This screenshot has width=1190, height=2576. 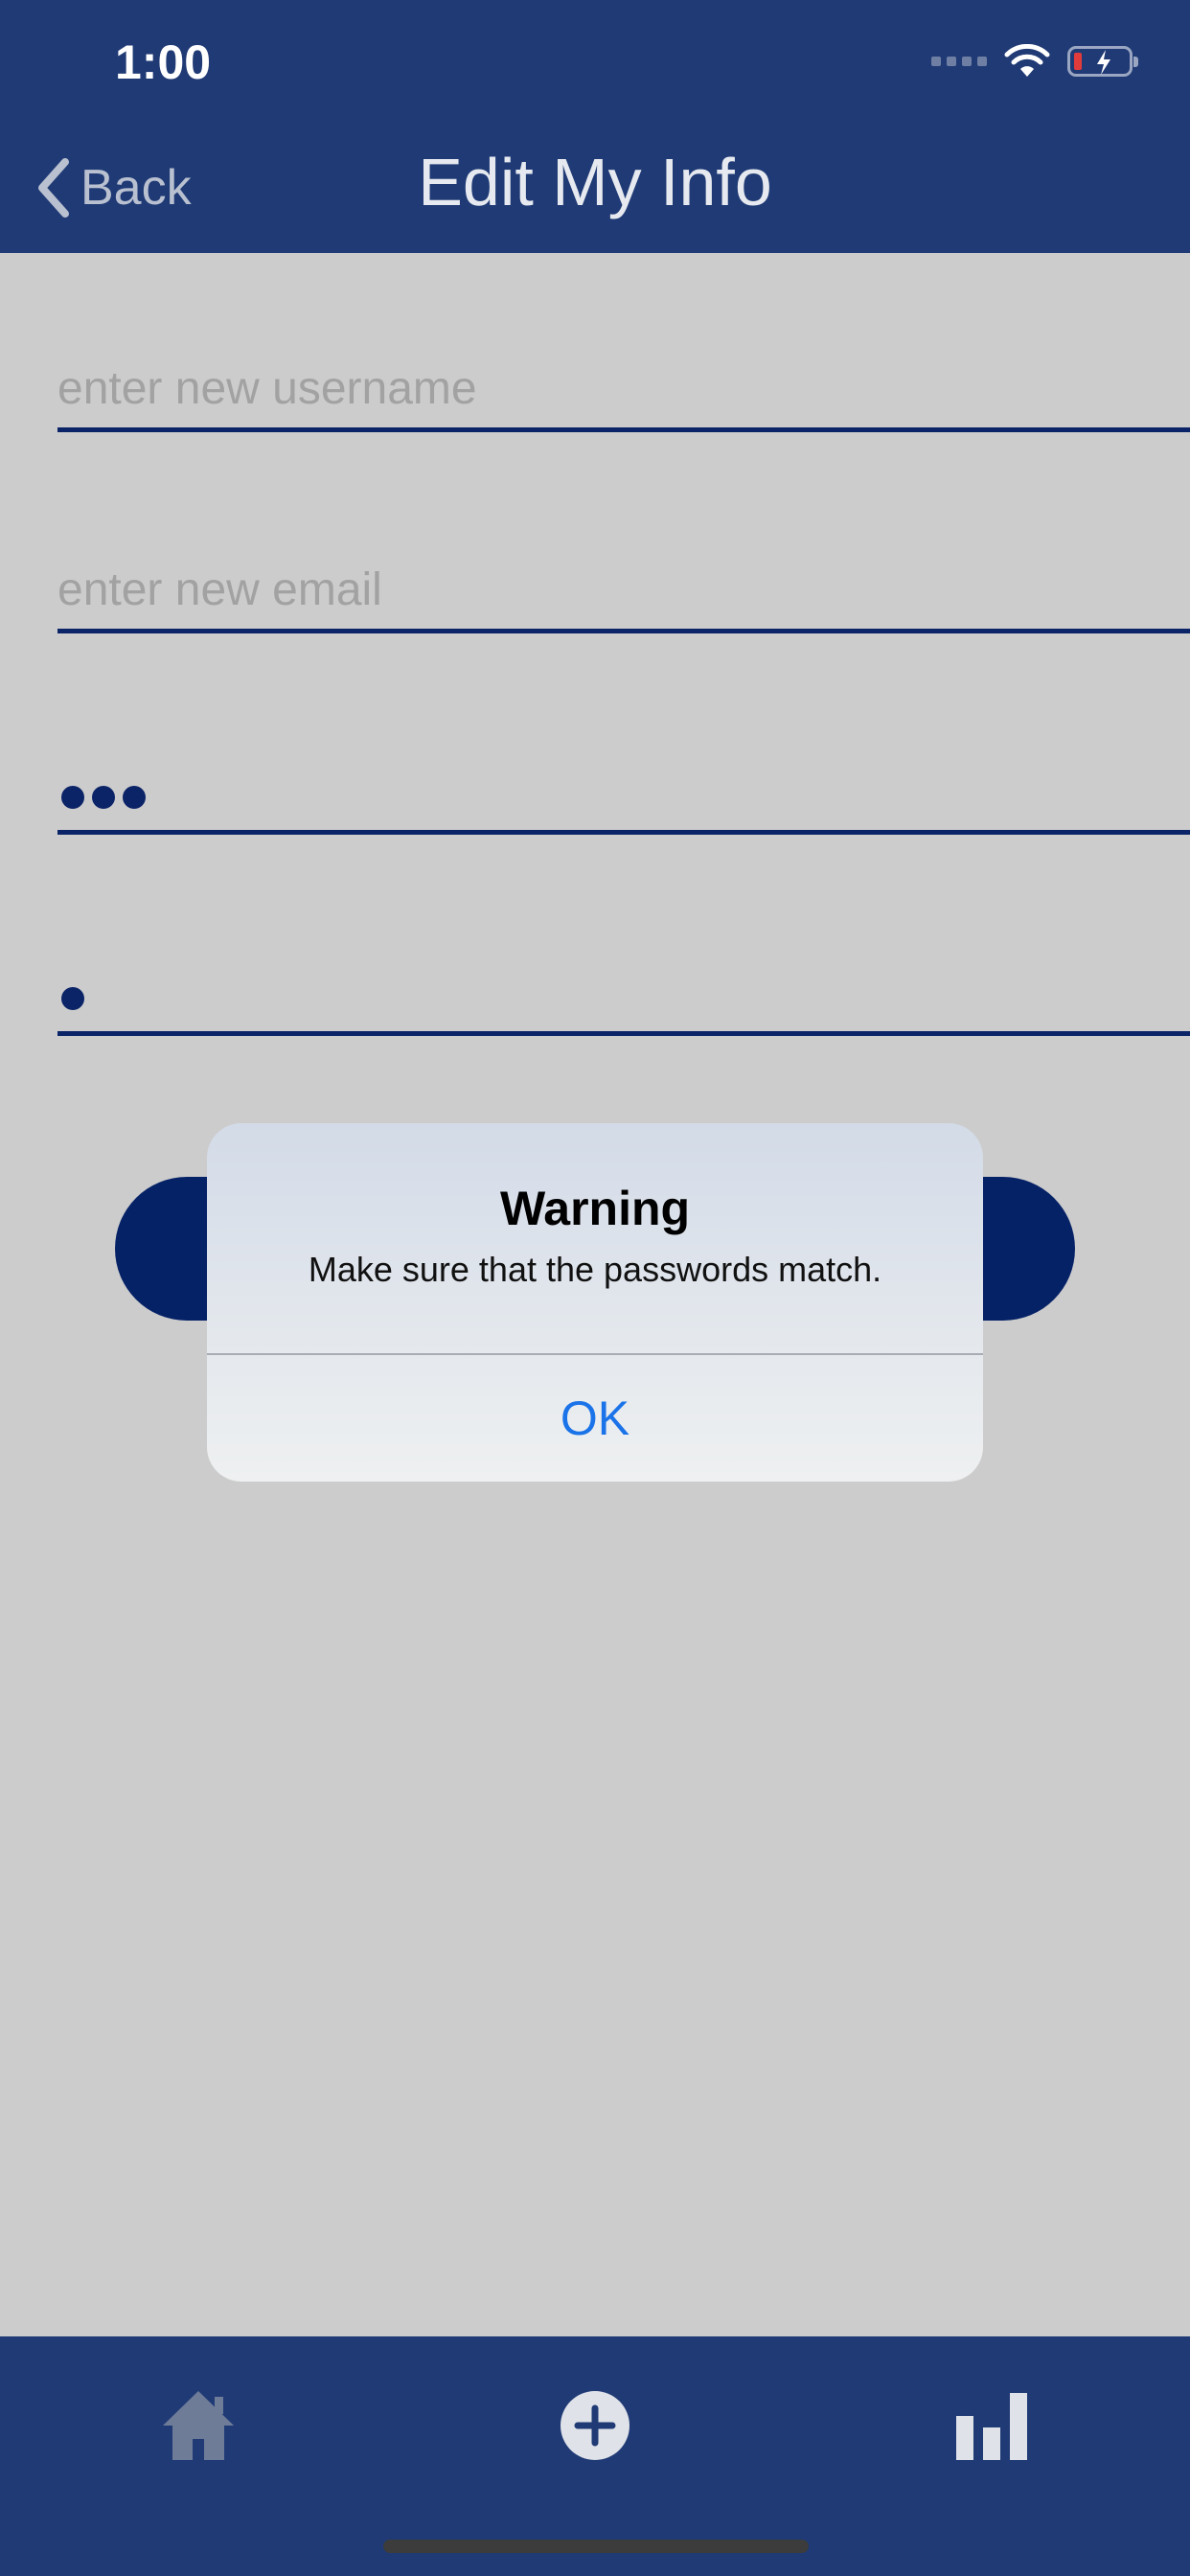 I want to click on alert-message: Make sure that the passwords match., so click(x=595, y=1269).